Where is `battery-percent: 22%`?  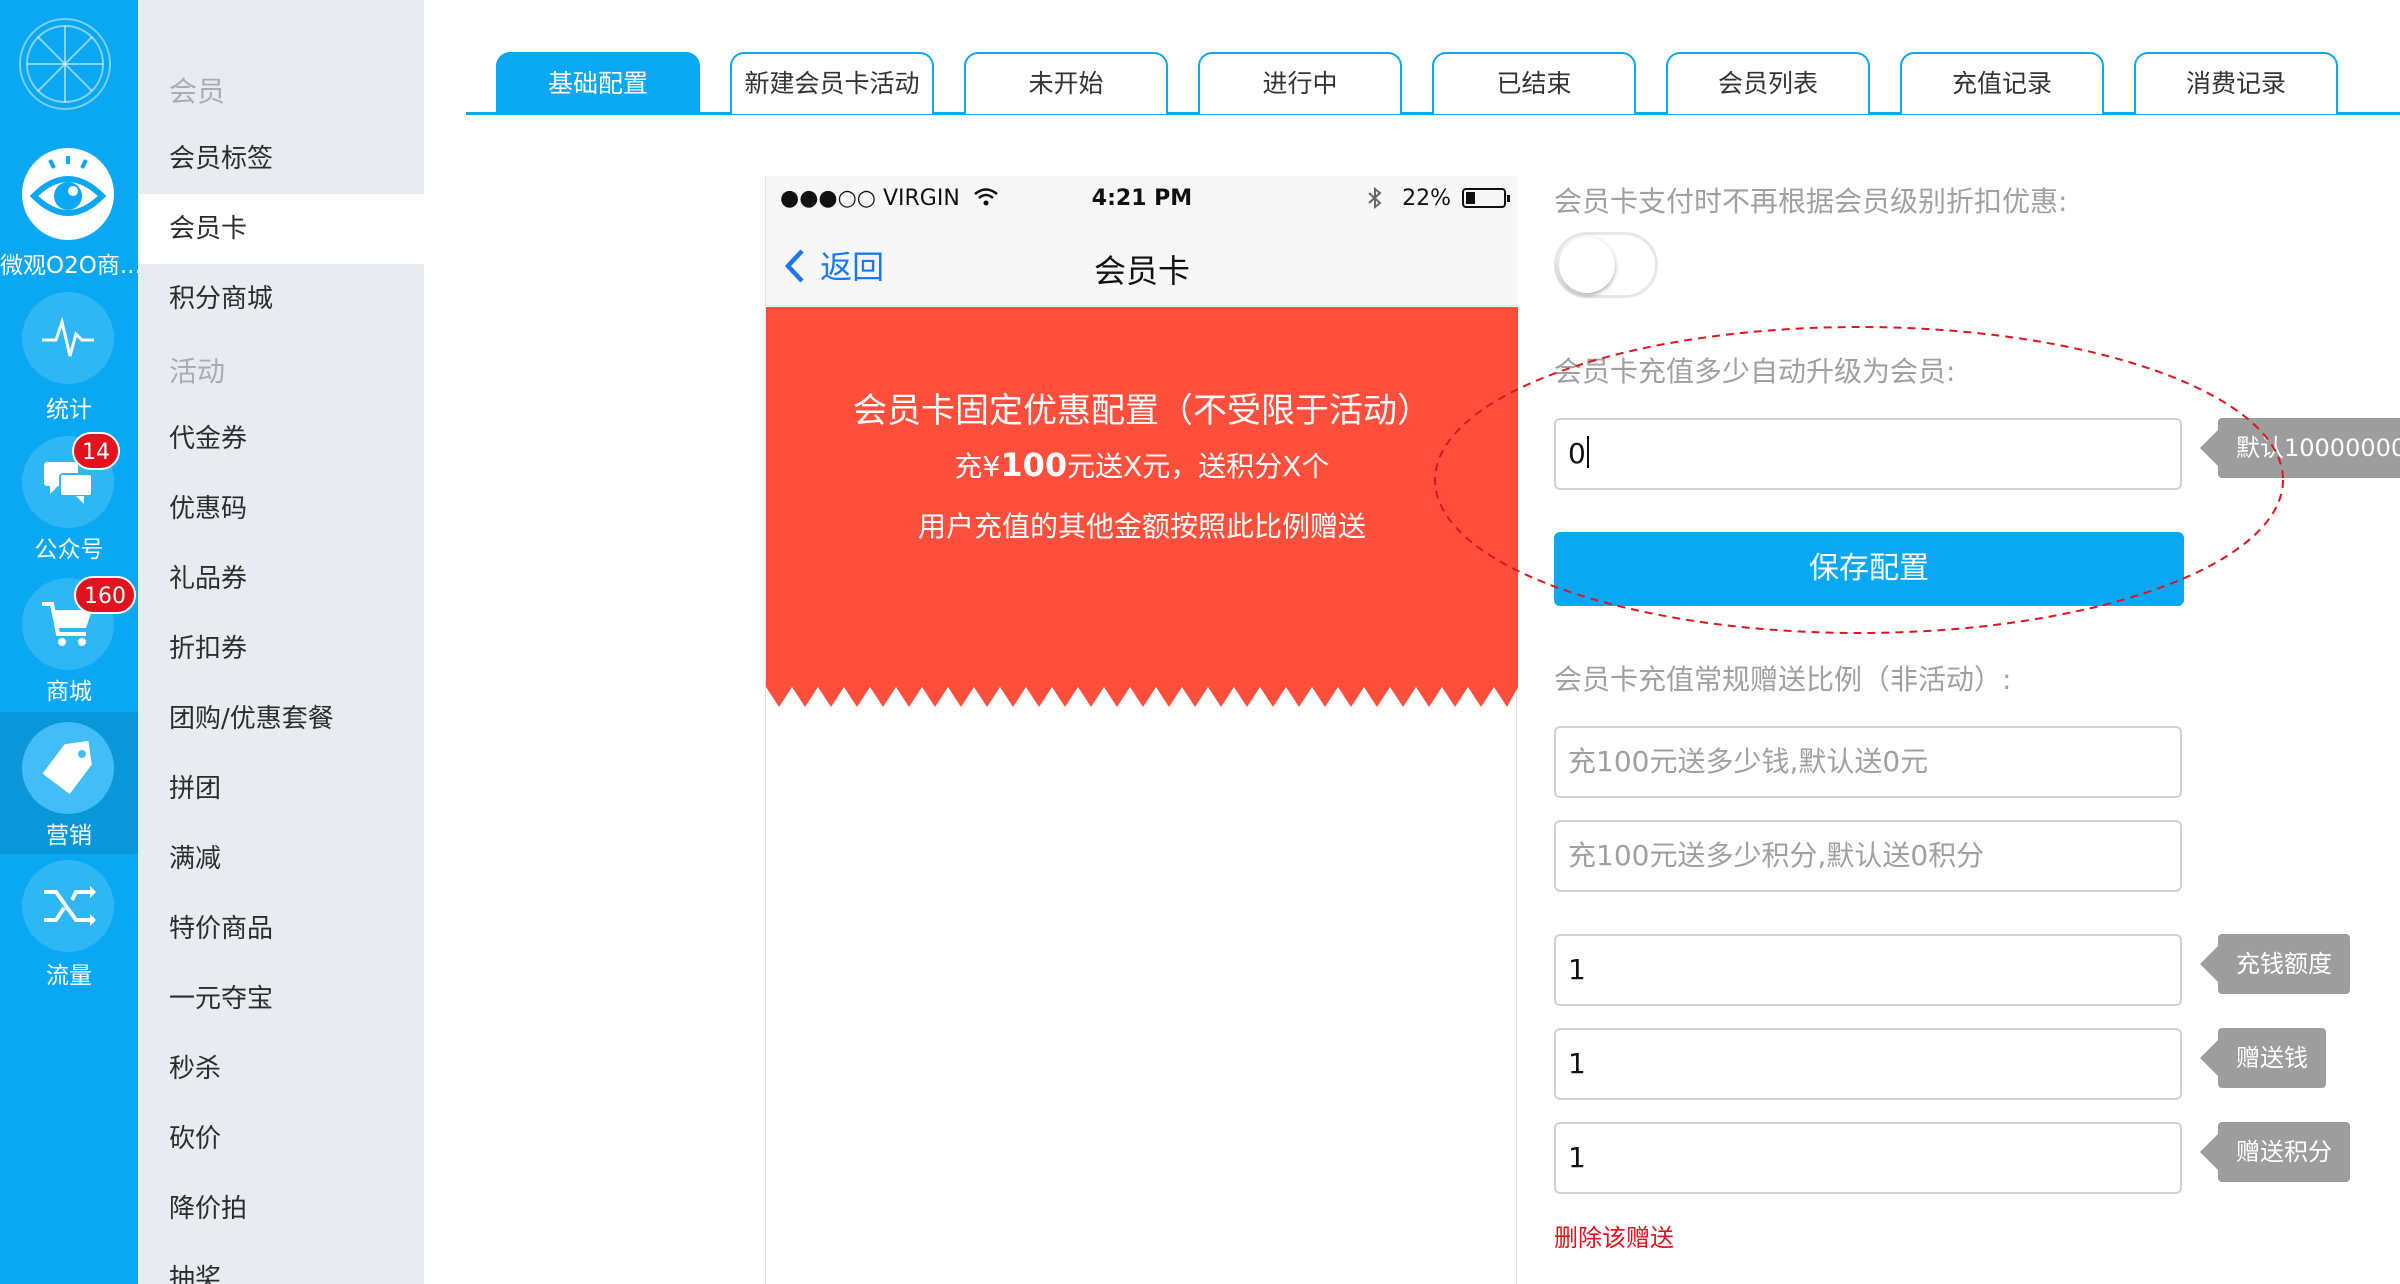 battery-percent: 22% is located at coordinates (1426, 198).